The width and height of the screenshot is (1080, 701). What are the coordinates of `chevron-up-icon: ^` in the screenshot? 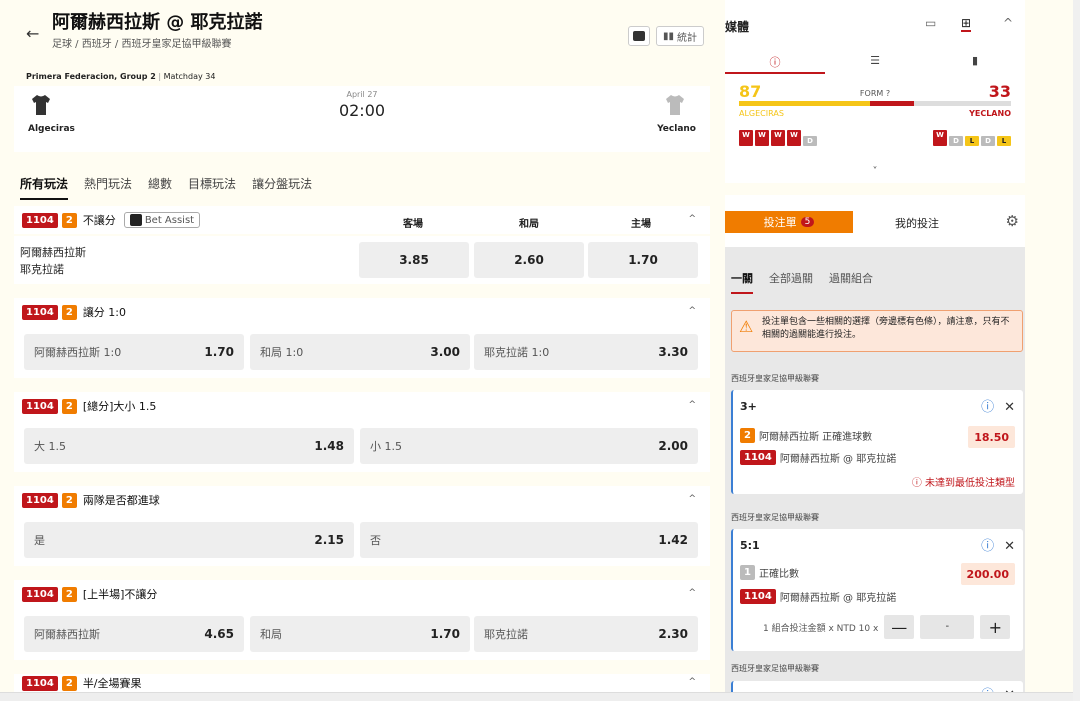 It's located at (1008, 23).